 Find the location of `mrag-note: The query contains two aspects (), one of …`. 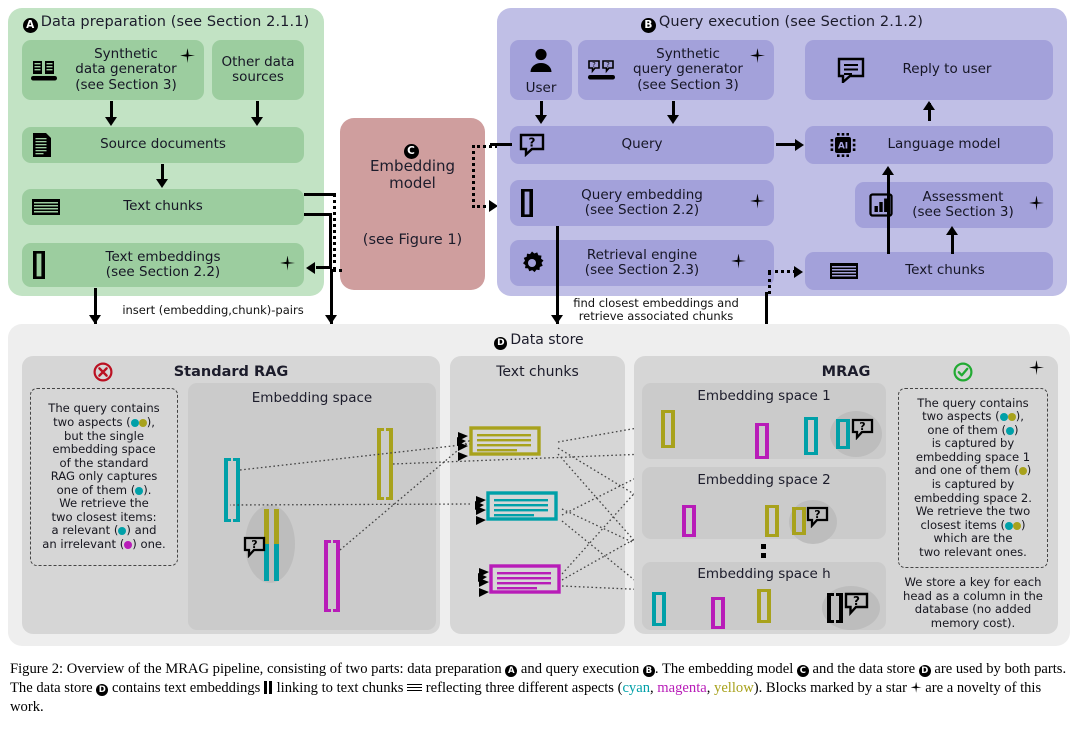

mrag-note: The query contains two aspects (), one of … is located at coordinates (973, 478).